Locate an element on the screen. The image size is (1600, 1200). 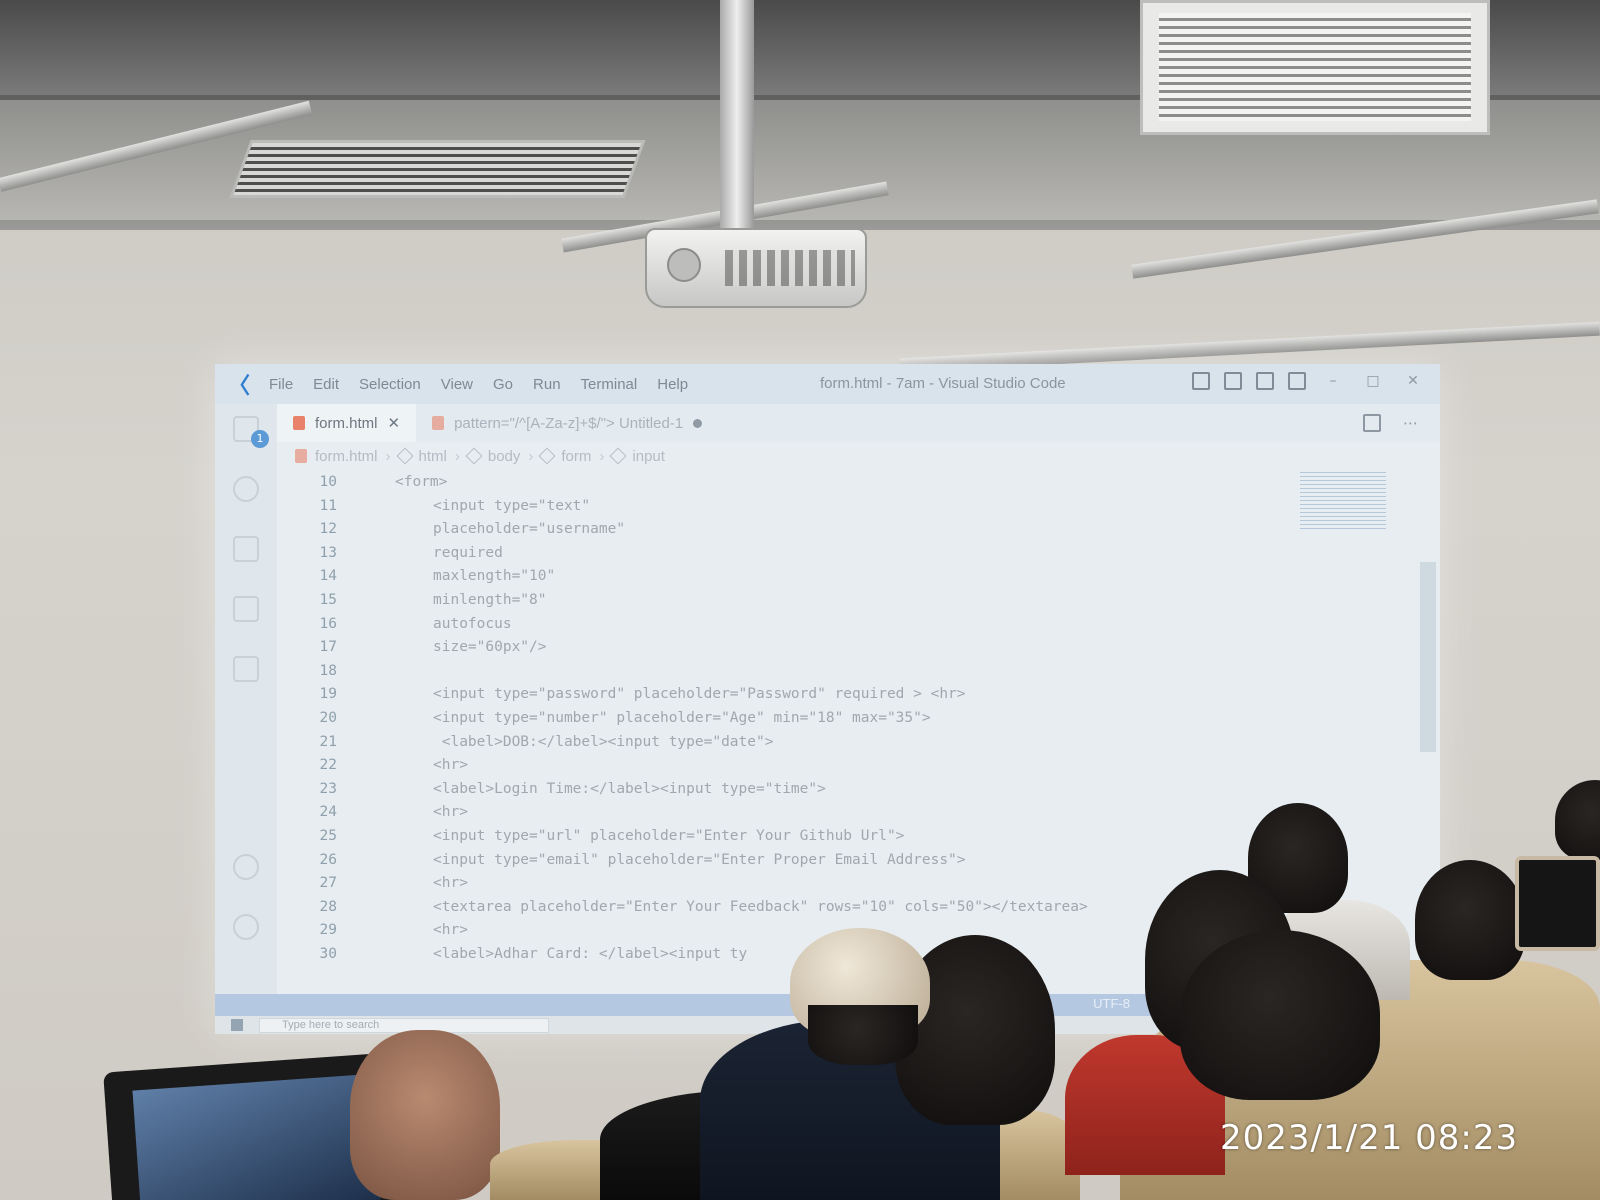
breadcrumb-item: form is located at coordinates (576, 456).